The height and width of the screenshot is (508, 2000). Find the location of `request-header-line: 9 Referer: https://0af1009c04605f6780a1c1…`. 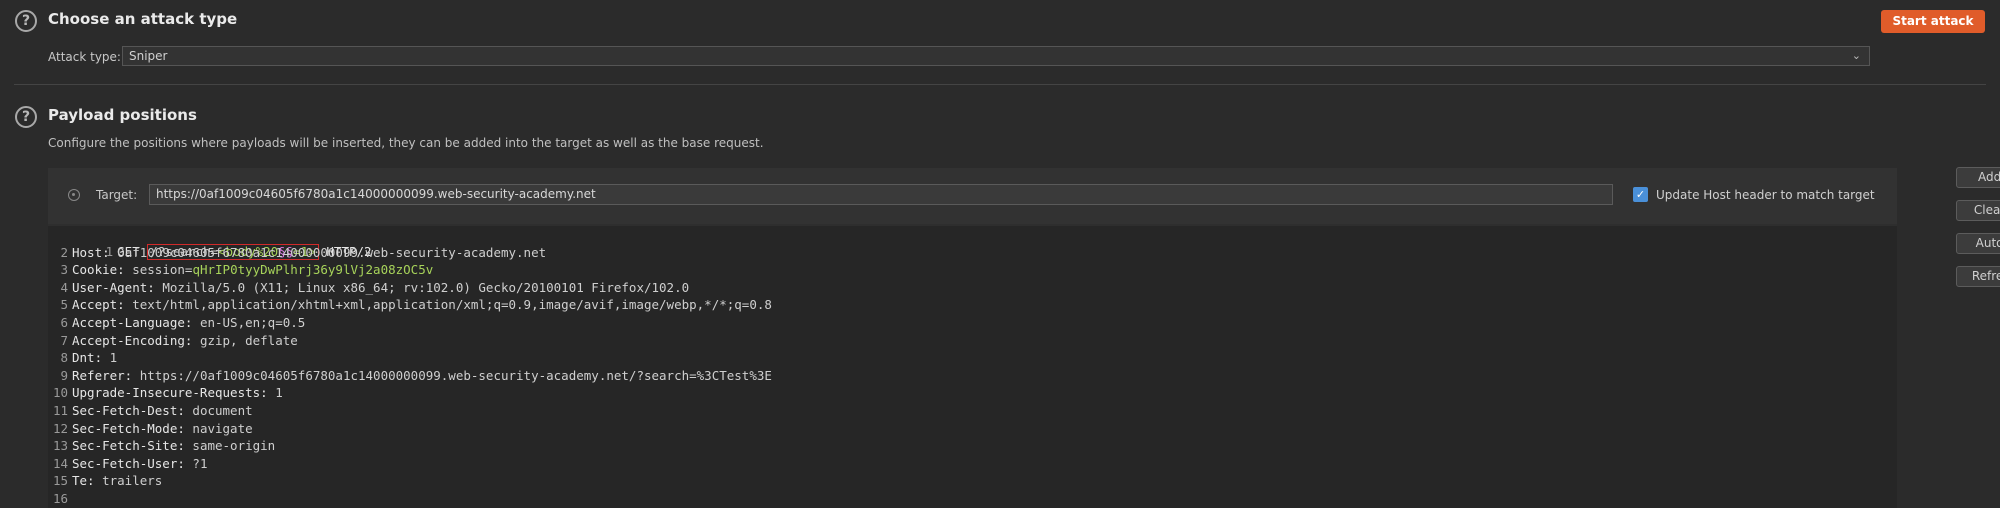

request-header-line: 9 Referer: https://0af1009c04605f6780a1c1… is located at coordinates (410, 375).